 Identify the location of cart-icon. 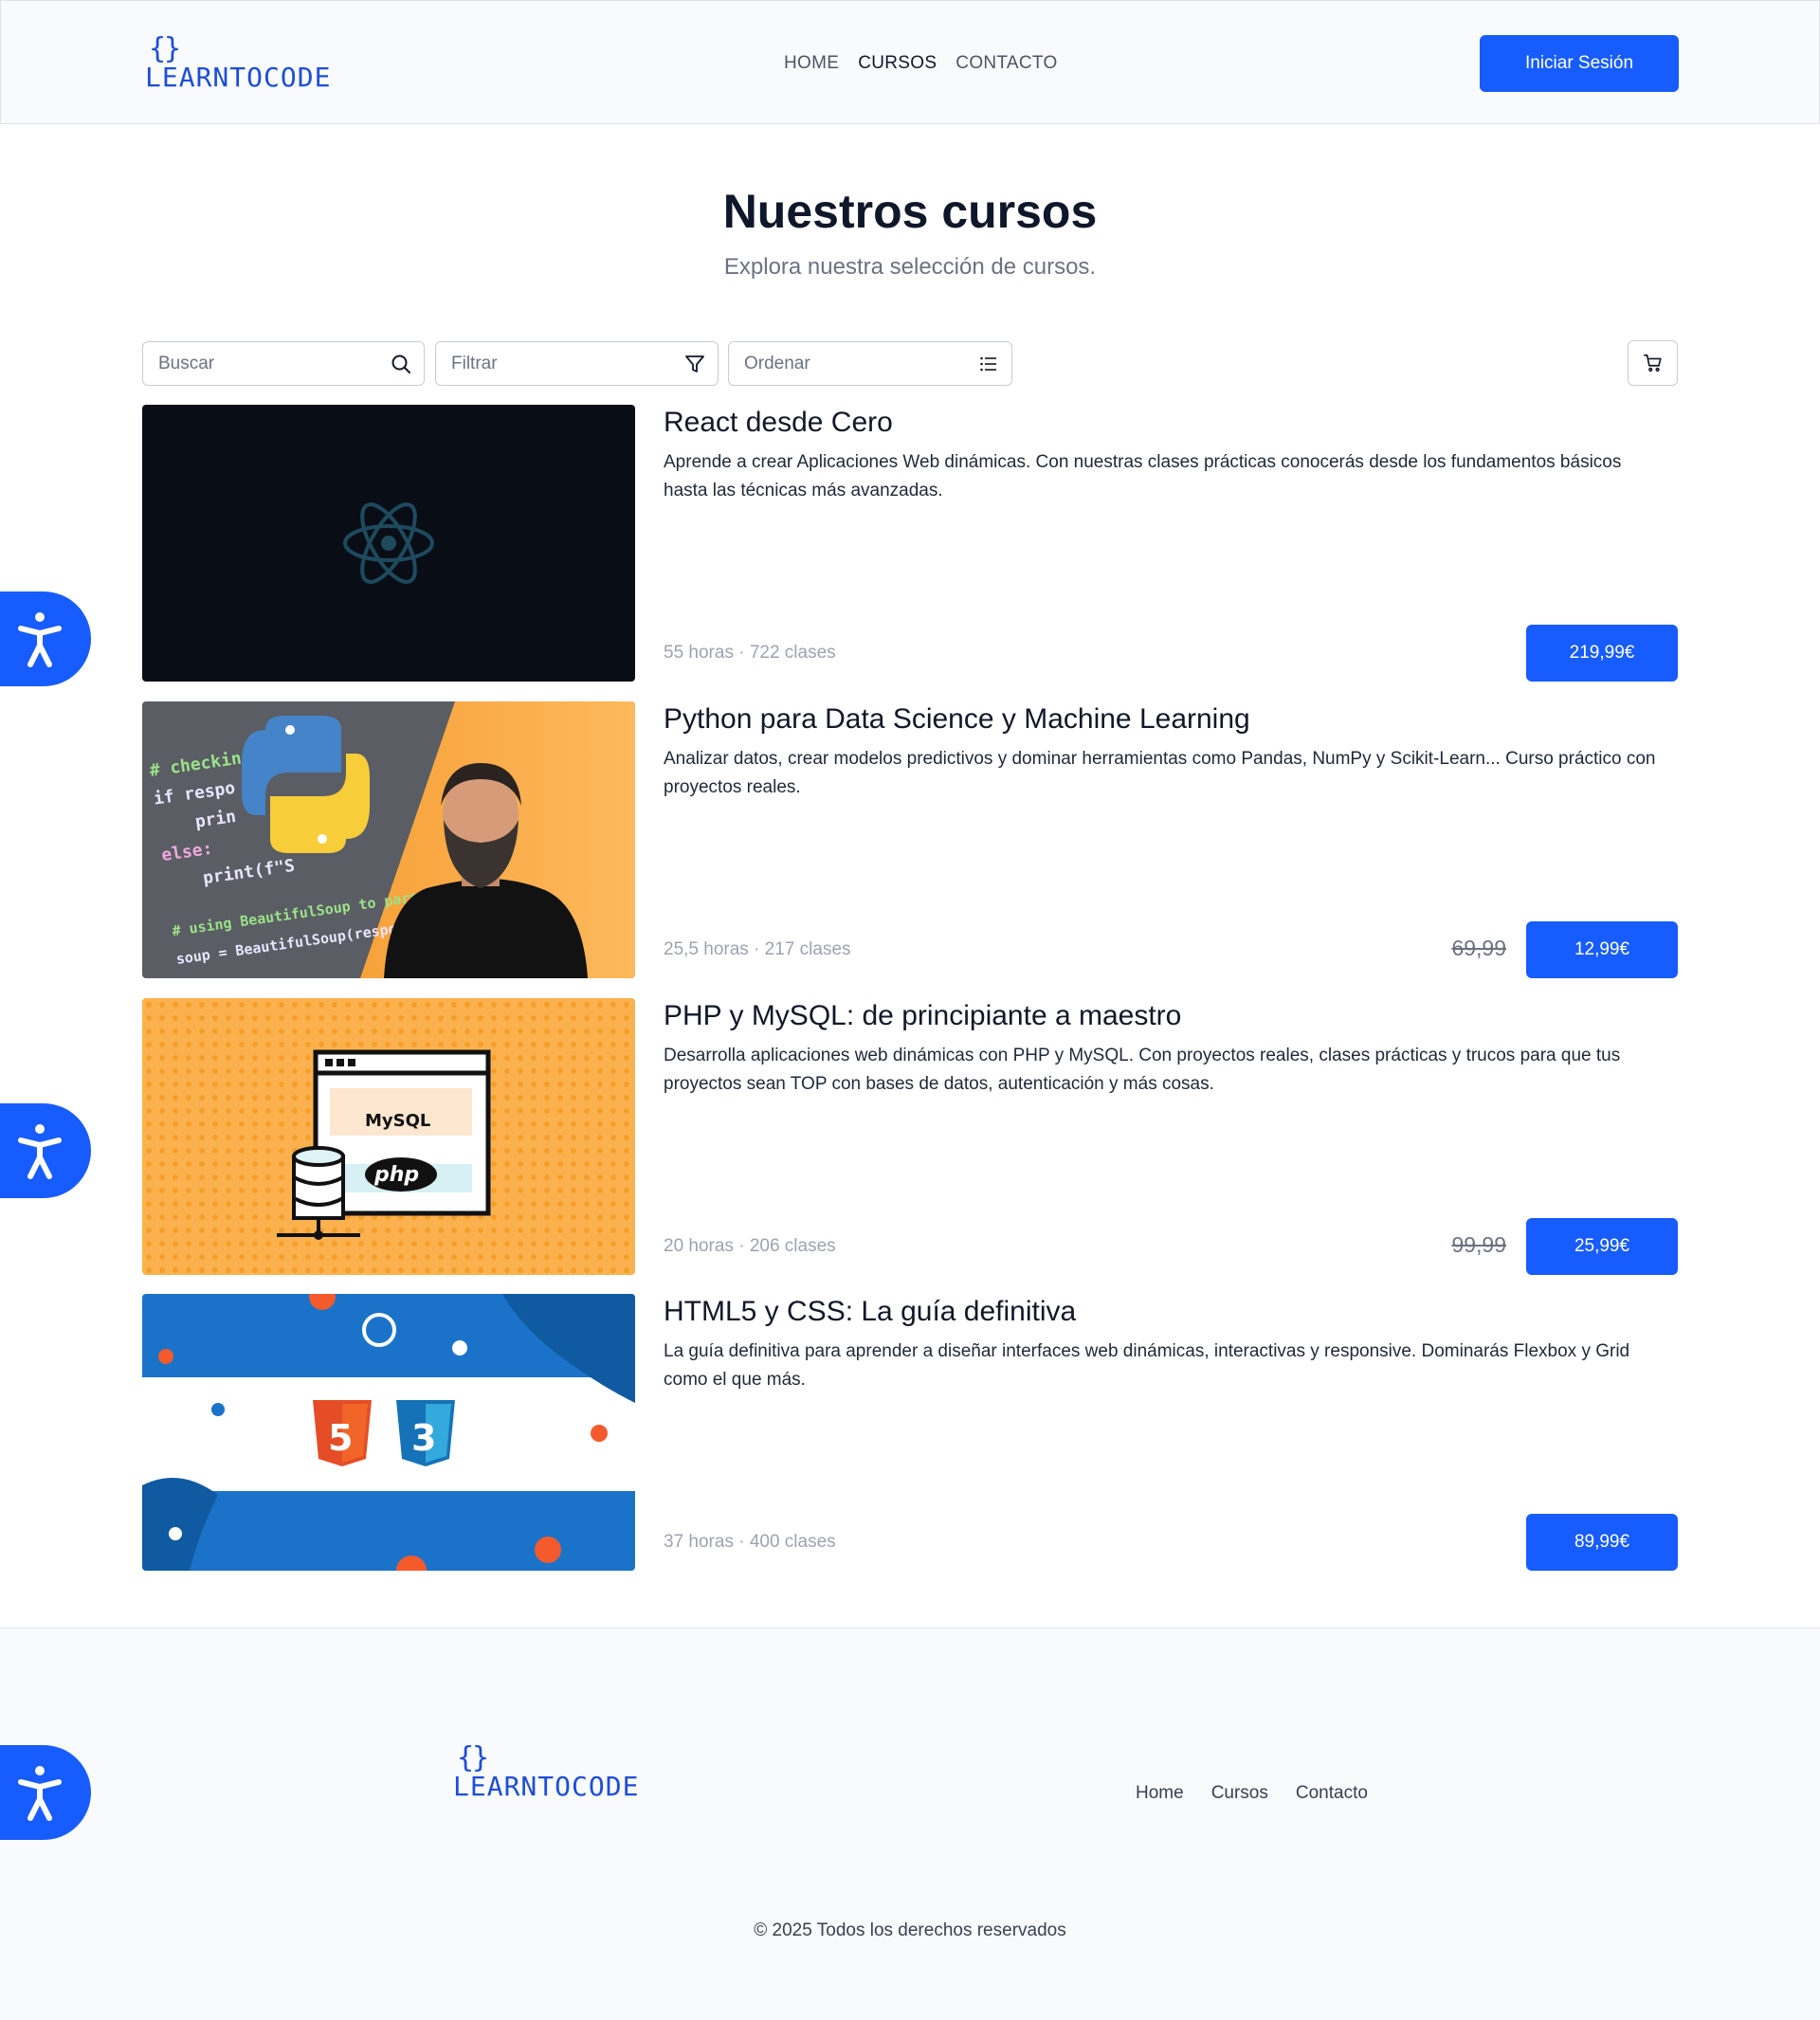
(1652, 363).